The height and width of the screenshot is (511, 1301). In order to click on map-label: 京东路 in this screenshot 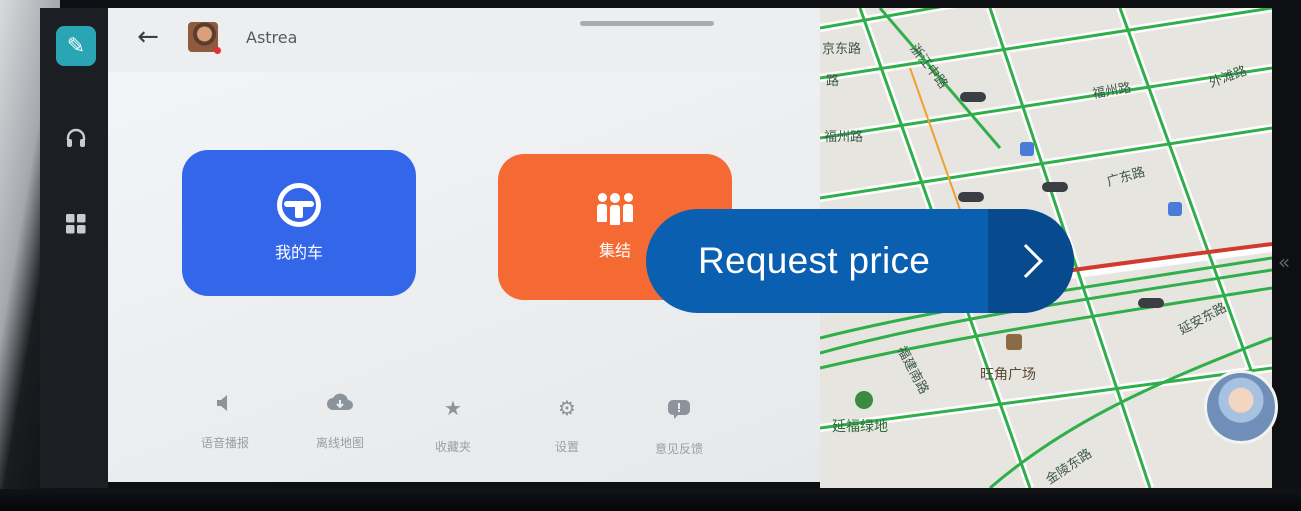, I will do `click(842, 49)`.